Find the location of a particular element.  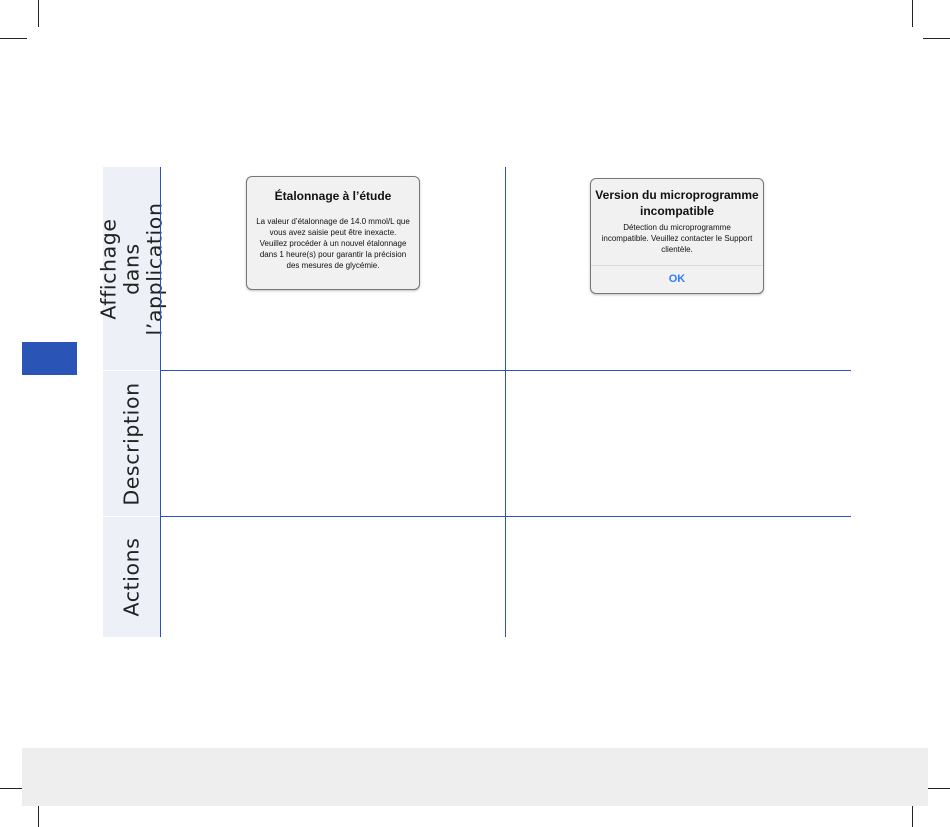

row-header-display: Affichage dans l’application is located at coordinates (131, 268).